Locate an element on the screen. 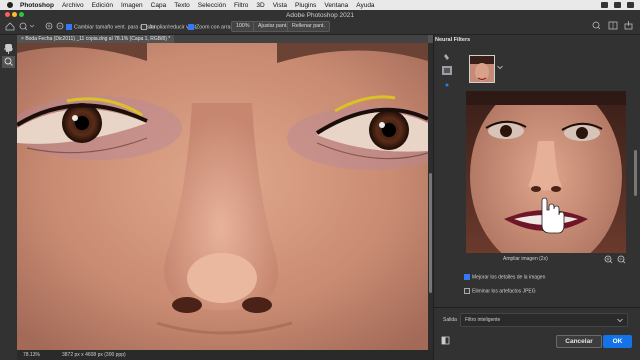 This screenshot has height=360, width=640. scrubby-zoom-checkbox is located at coordinates (191, 27).